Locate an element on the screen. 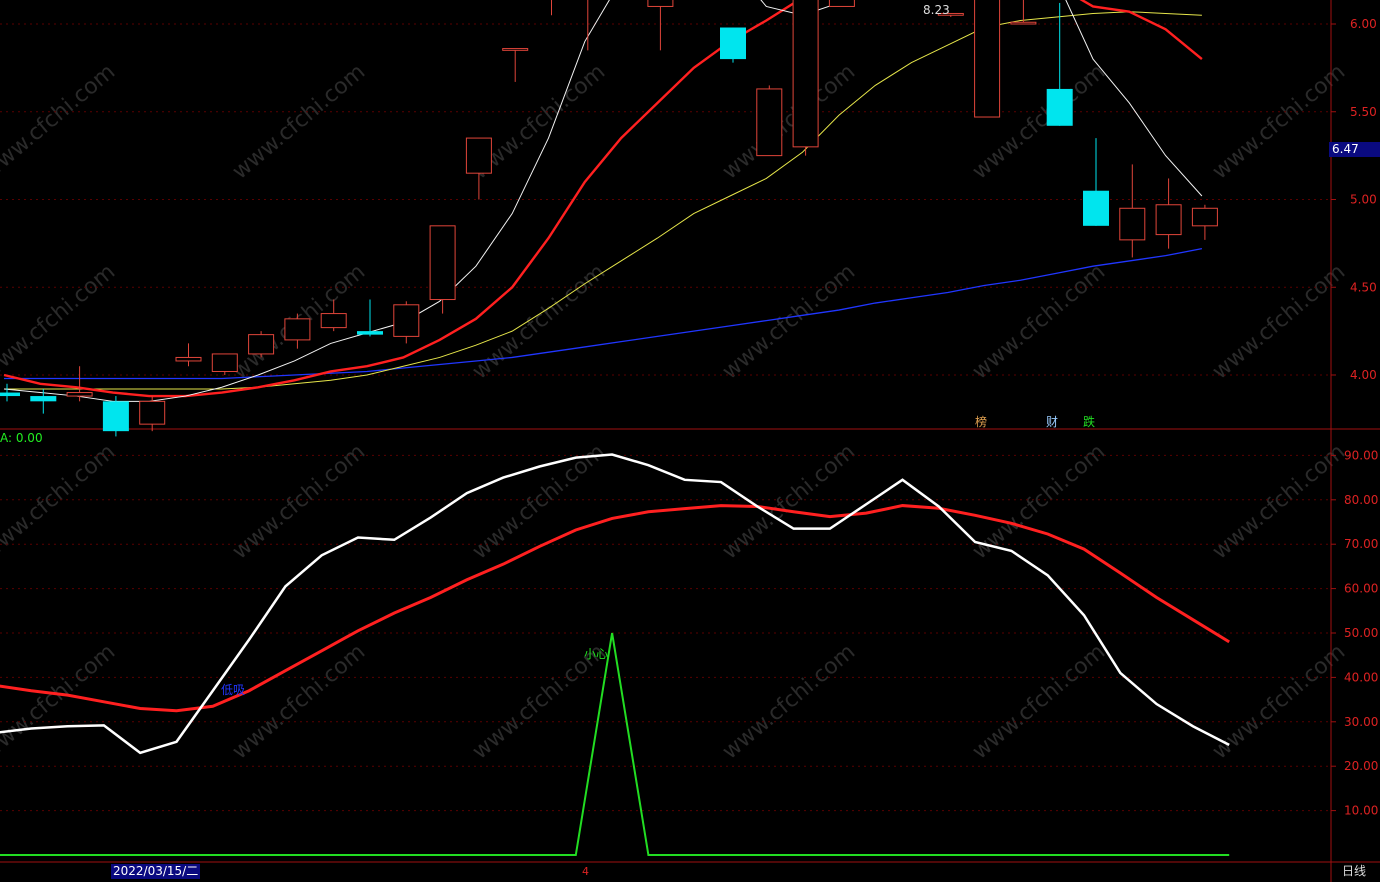 This screenshot has height=882, width=1380. price-tick-label: 4.00 is located at coordinates (1363, 375).